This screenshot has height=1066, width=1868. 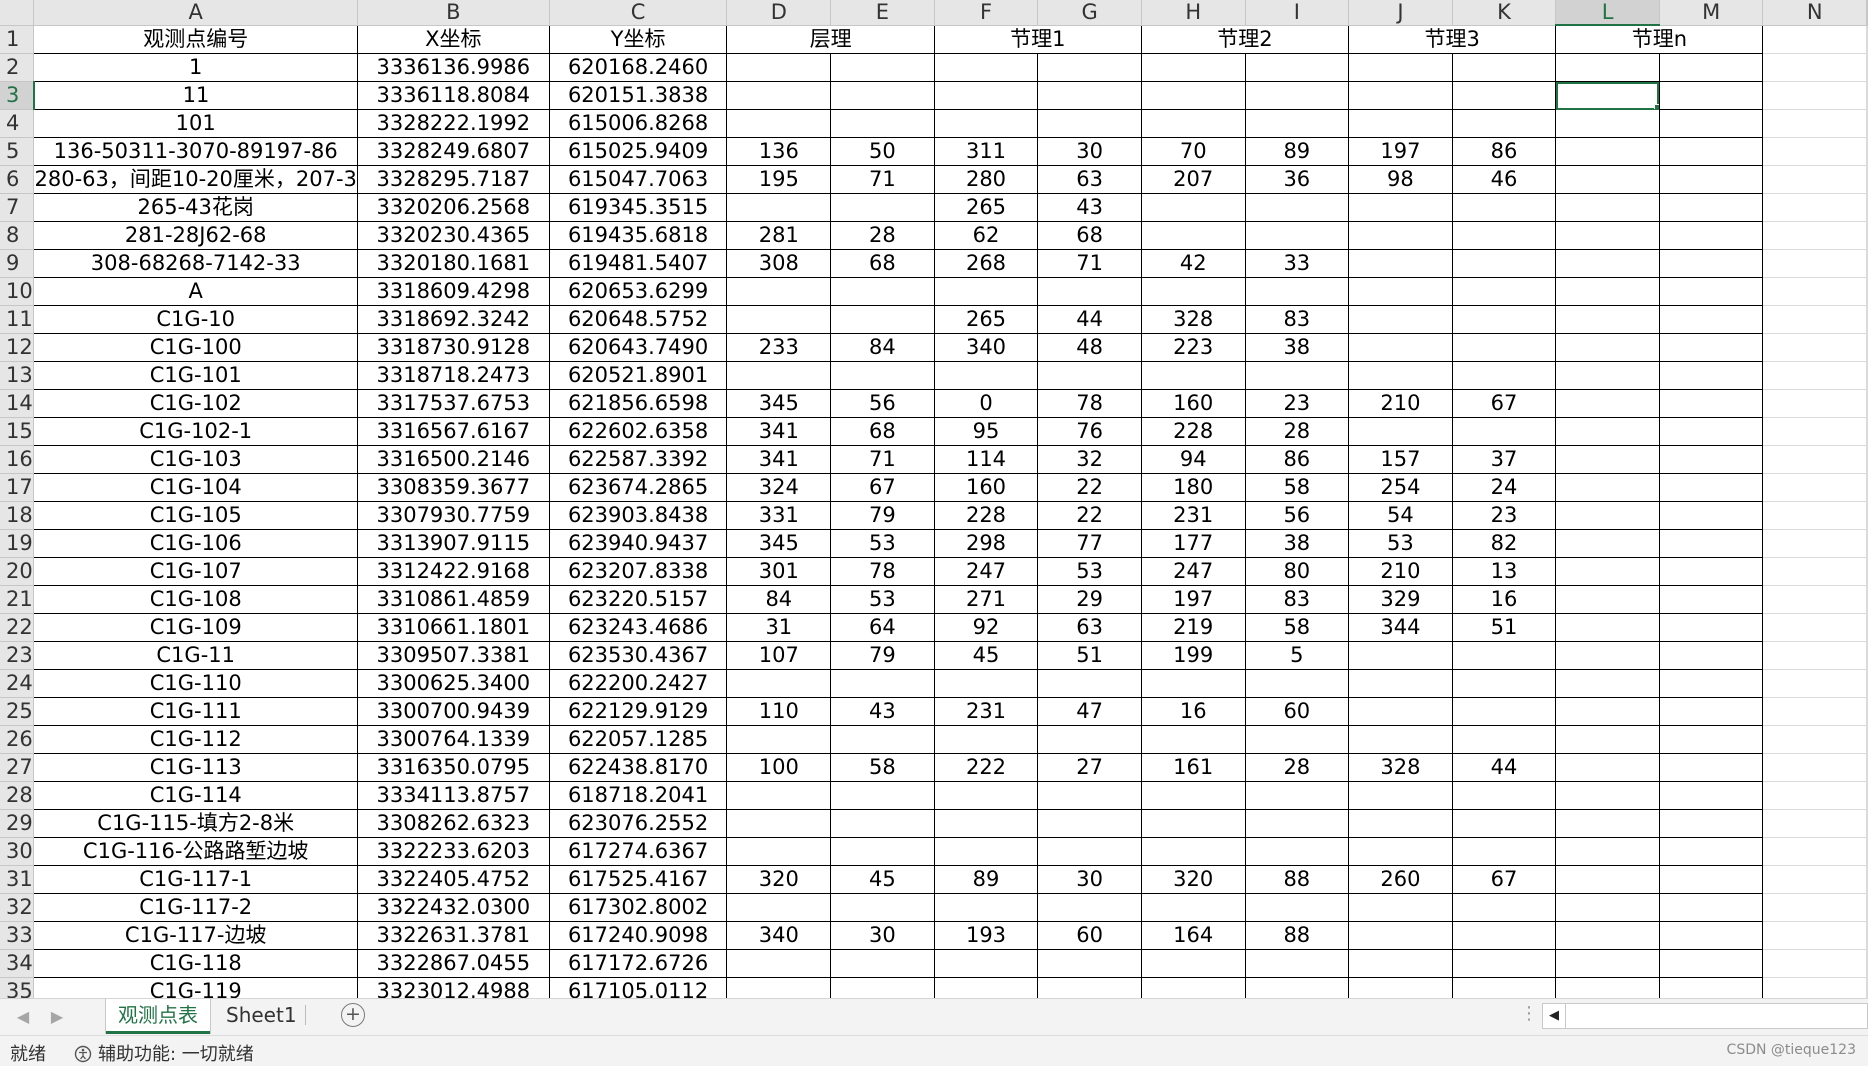 I want to click on cell-k: 24, so click(x=1504, y=487).